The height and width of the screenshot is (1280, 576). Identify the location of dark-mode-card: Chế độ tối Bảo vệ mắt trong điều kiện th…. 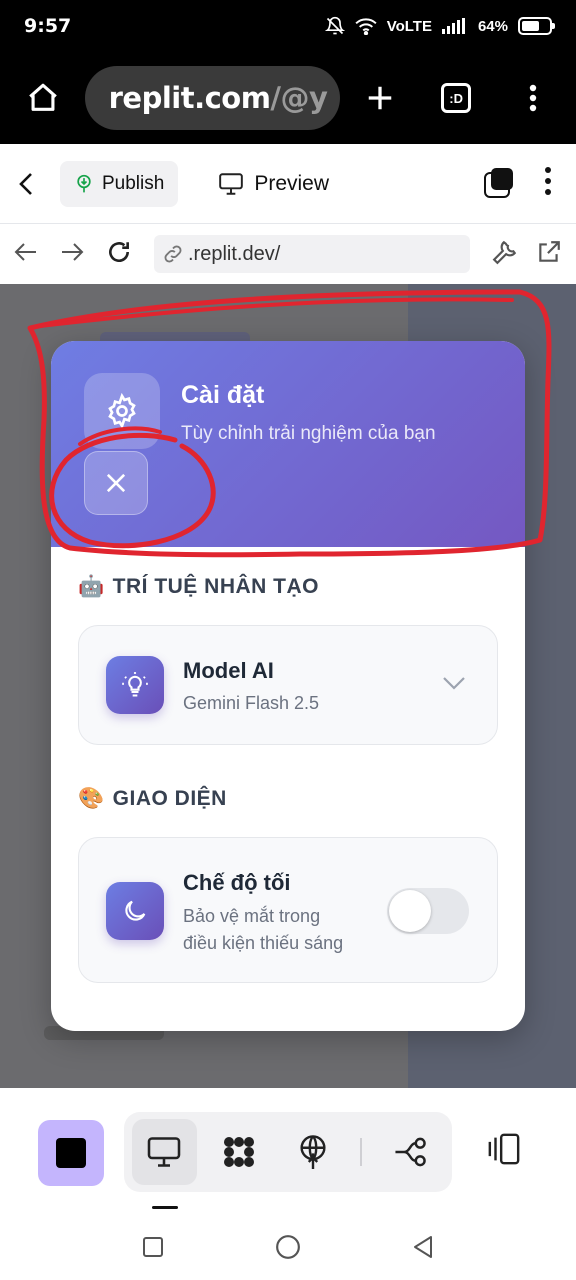
(288, 910).